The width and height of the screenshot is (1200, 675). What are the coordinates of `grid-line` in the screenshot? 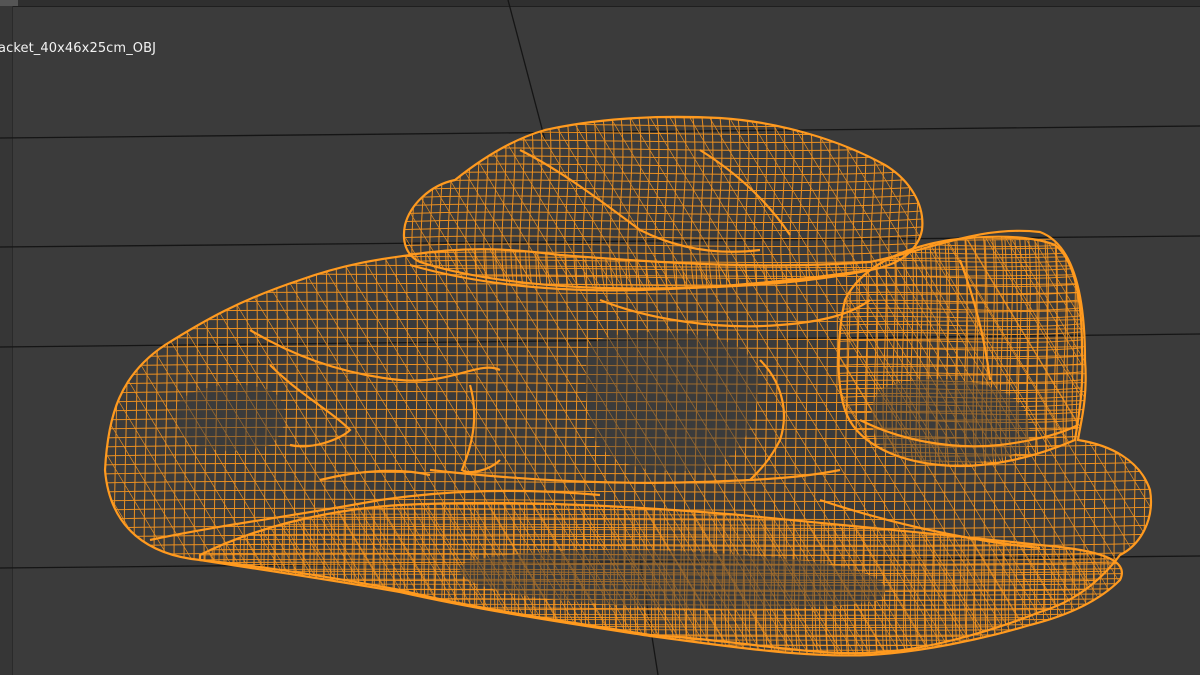 It's located at (600, 132).